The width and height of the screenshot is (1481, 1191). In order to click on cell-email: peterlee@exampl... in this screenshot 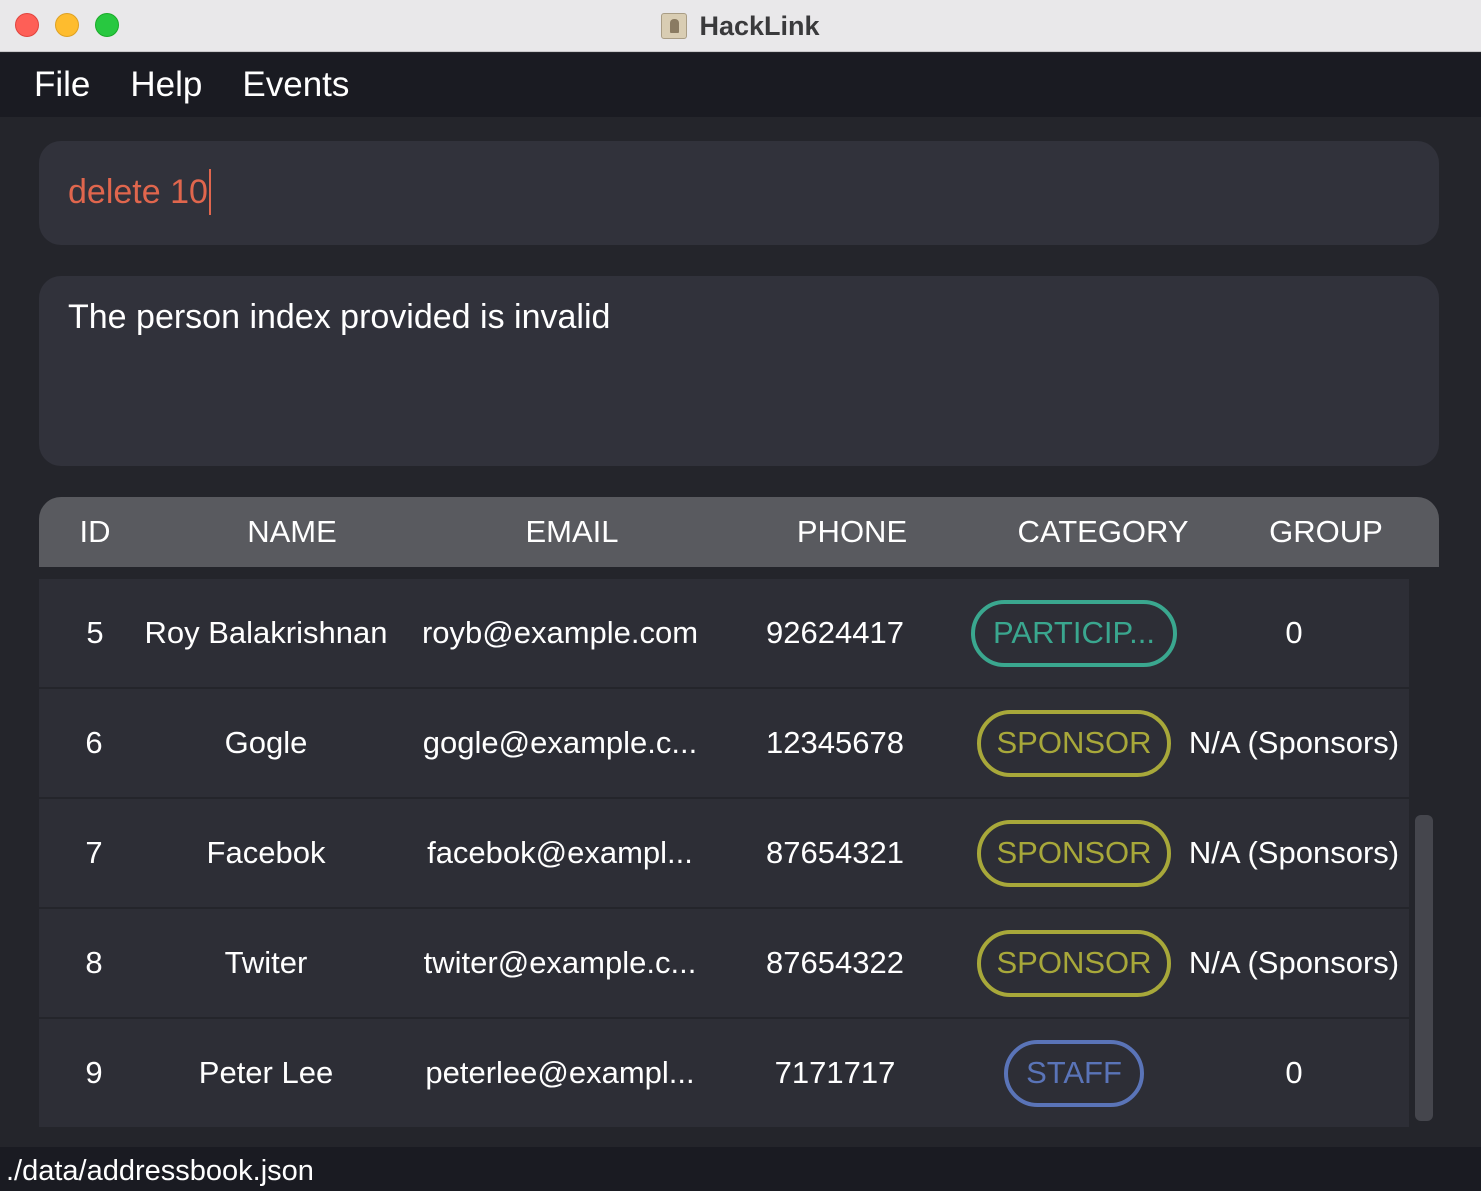, I will do `click(560, 1072)`.